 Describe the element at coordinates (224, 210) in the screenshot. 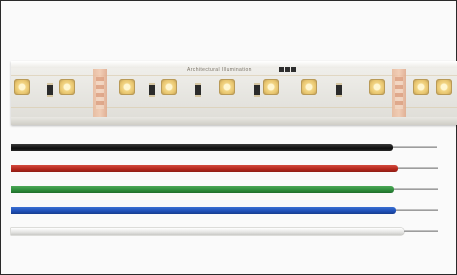

I see `blue-wire` at that location.